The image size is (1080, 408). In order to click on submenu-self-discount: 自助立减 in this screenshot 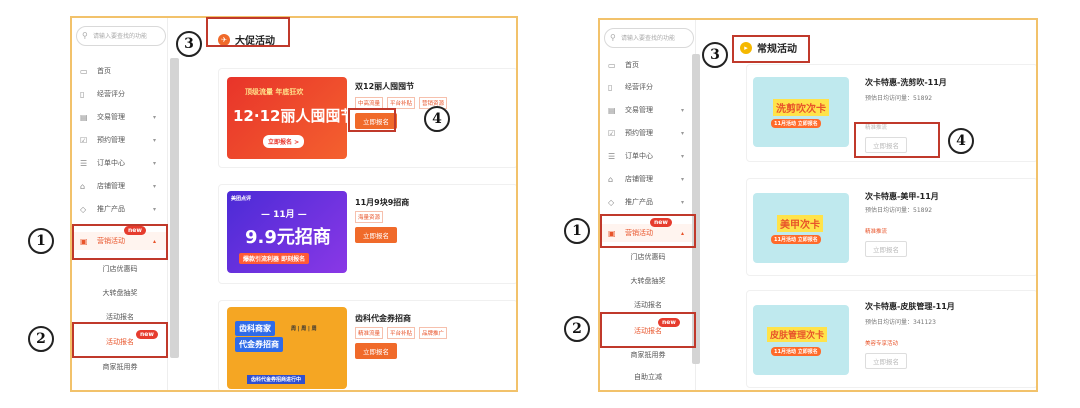, I will do `click(648, 377)`.